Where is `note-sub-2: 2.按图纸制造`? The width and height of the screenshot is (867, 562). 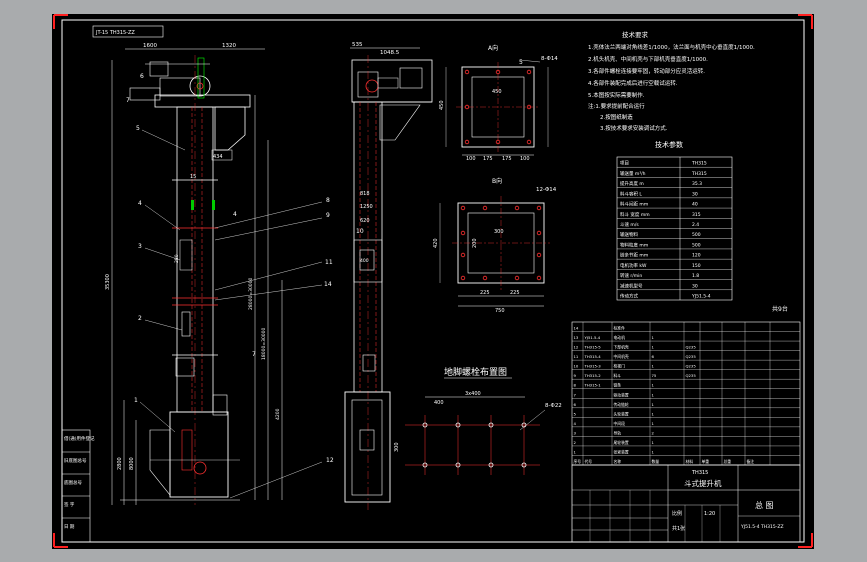 note-sub-2: 2.按图纸制造 is located at coordinates (616, 117).